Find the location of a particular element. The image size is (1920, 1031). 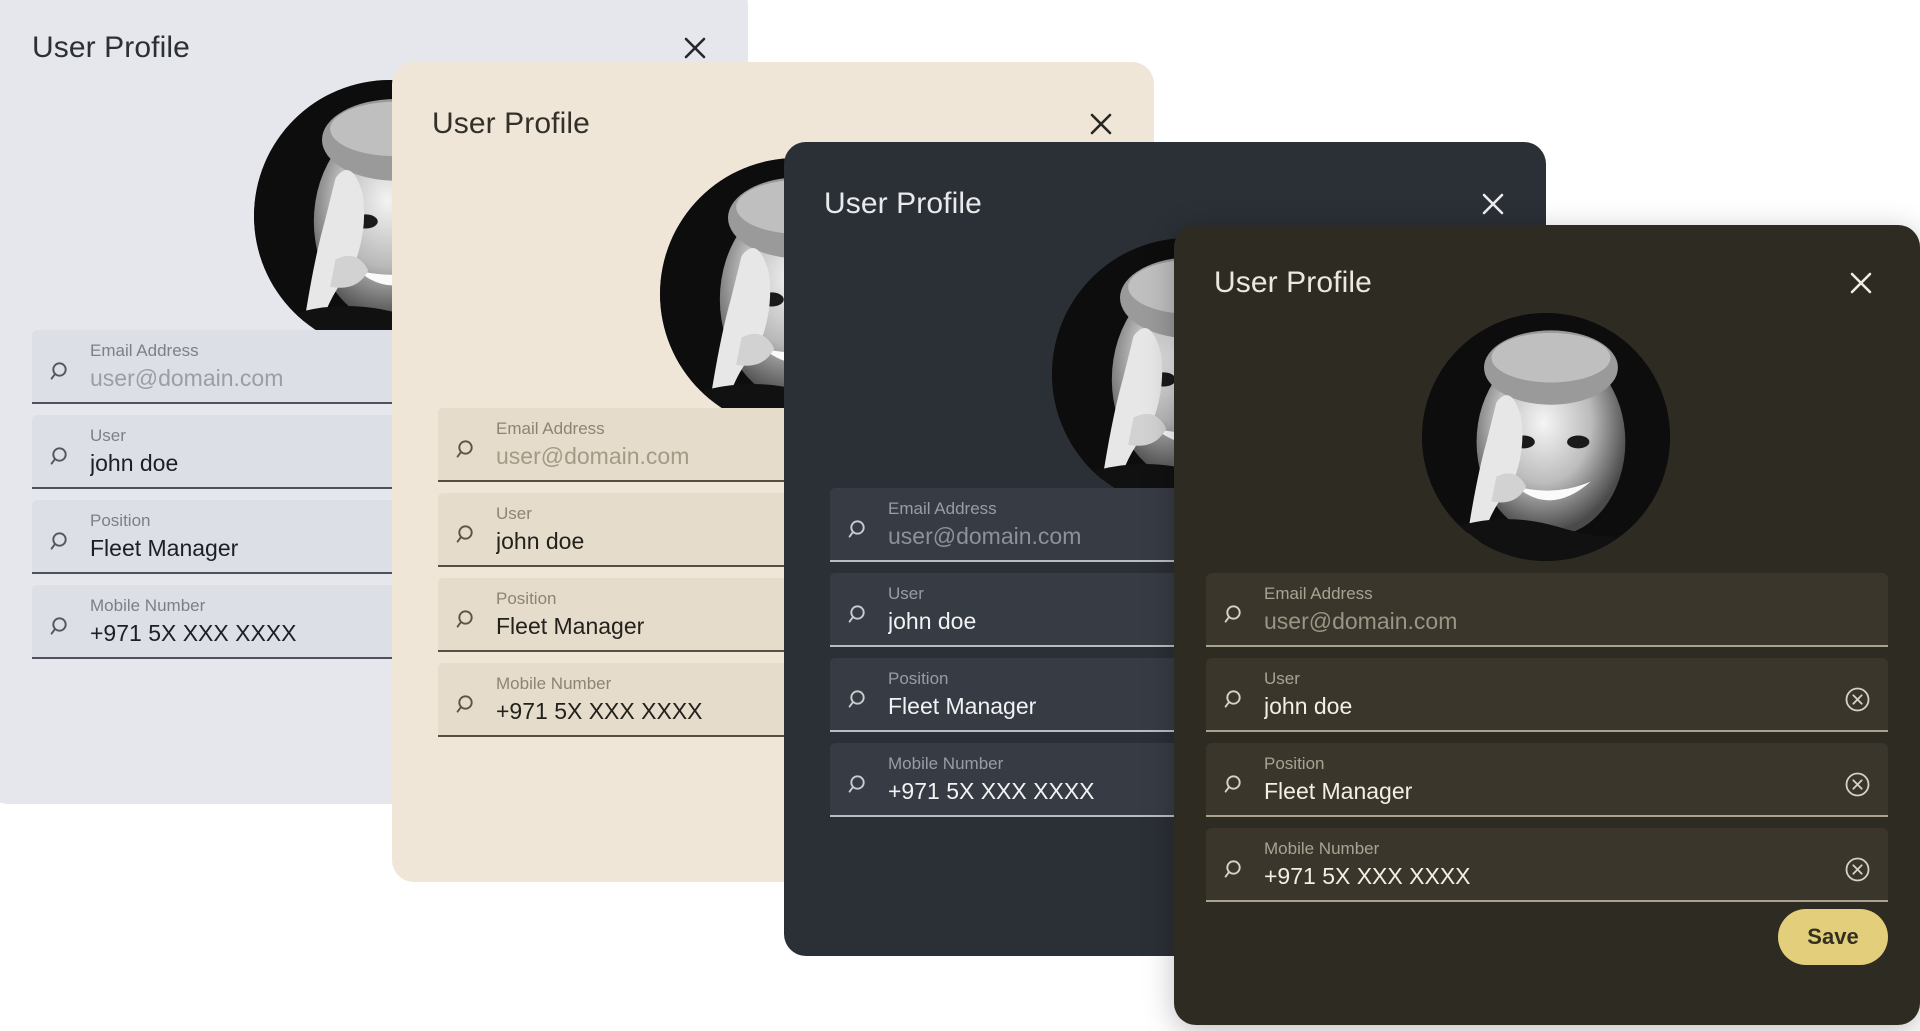

field-label: User is located at coordinates (1282, 678).